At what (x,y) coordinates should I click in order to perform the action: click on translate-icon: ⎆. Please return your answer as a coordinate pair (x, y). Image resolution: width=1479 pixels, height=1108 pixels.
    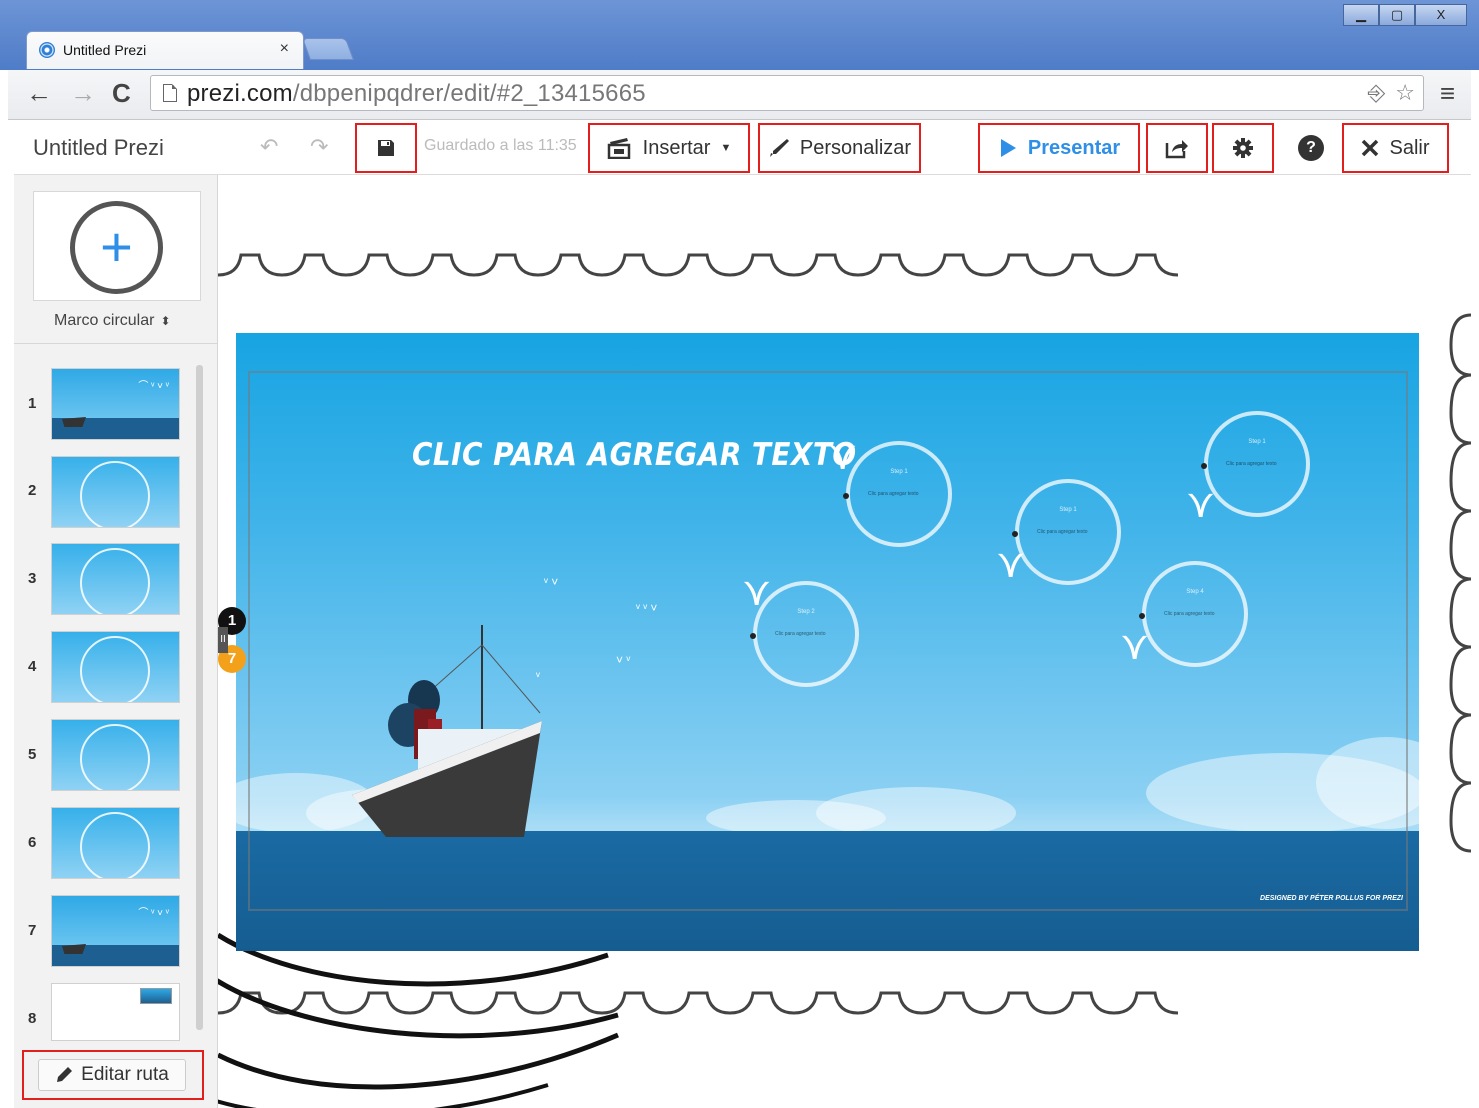
    Looking at the image, I should click on (1377, 93).